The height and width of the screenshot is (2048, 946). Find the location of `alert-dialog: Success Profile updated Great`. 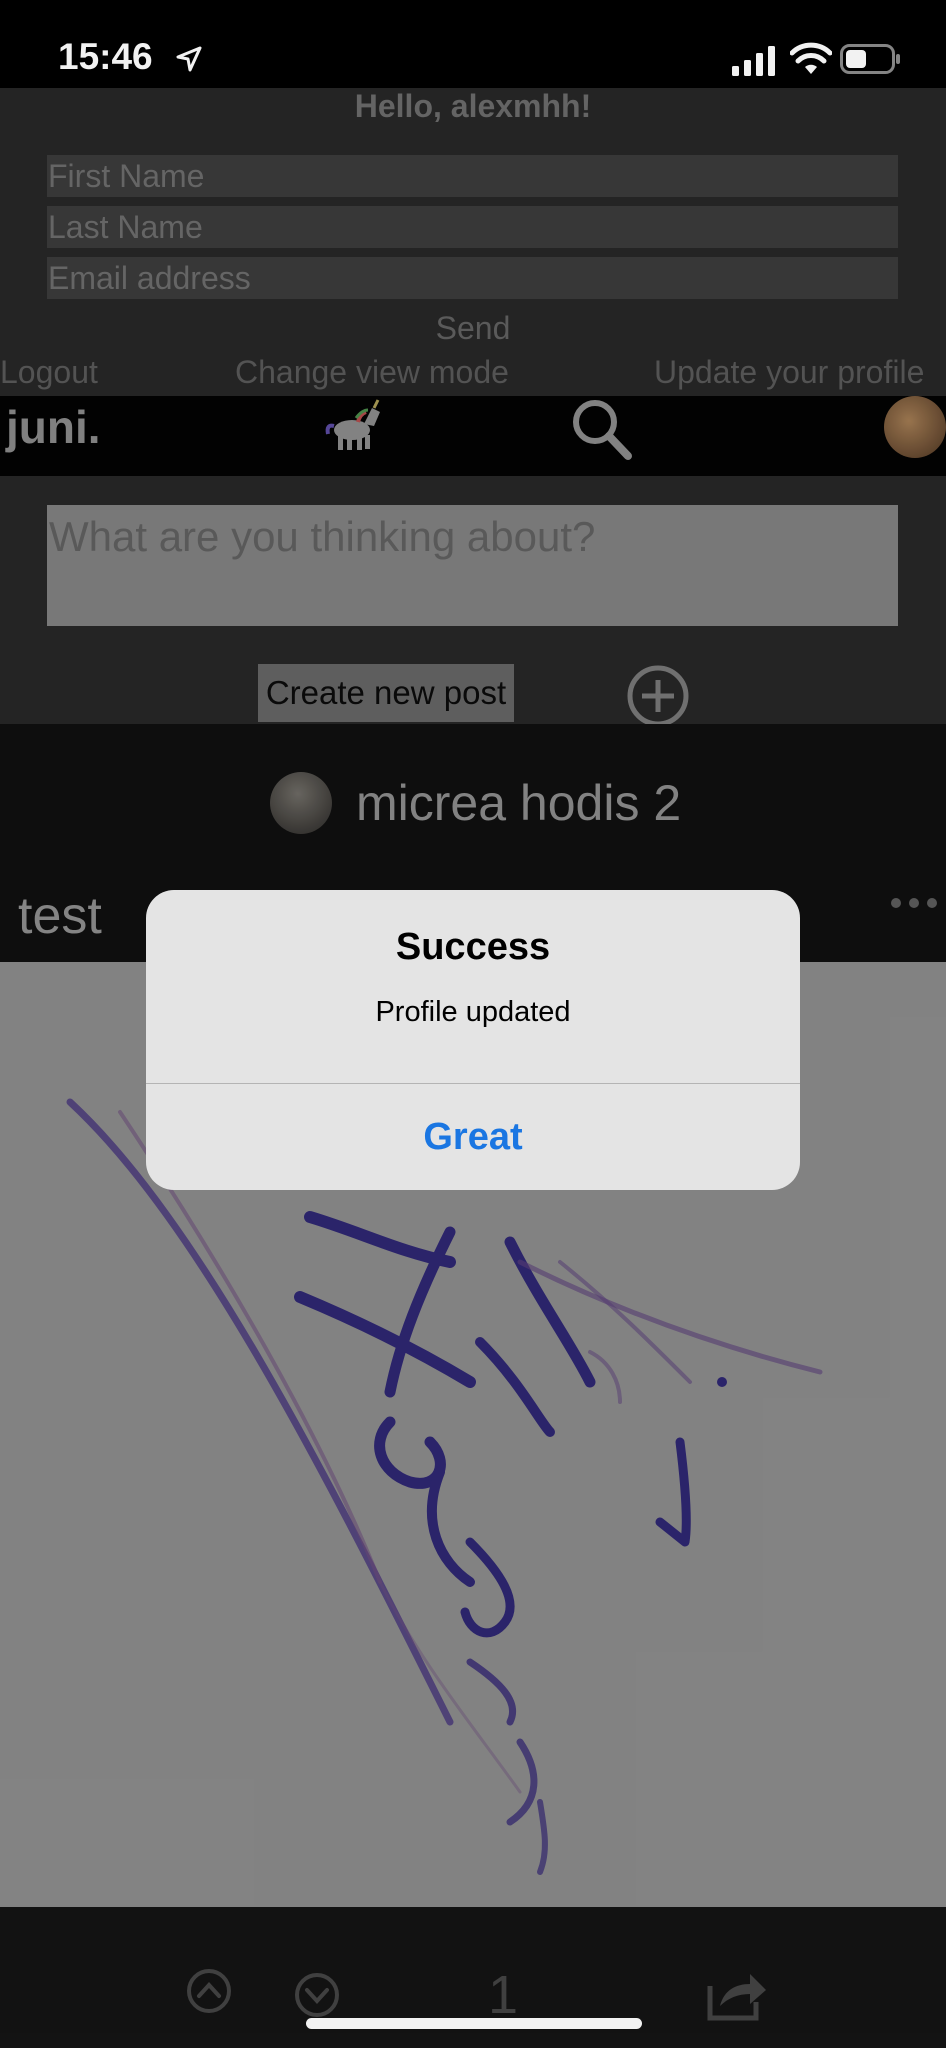

alert-dialog: Success Profile updated Great is located at coordinates (473, 1040).